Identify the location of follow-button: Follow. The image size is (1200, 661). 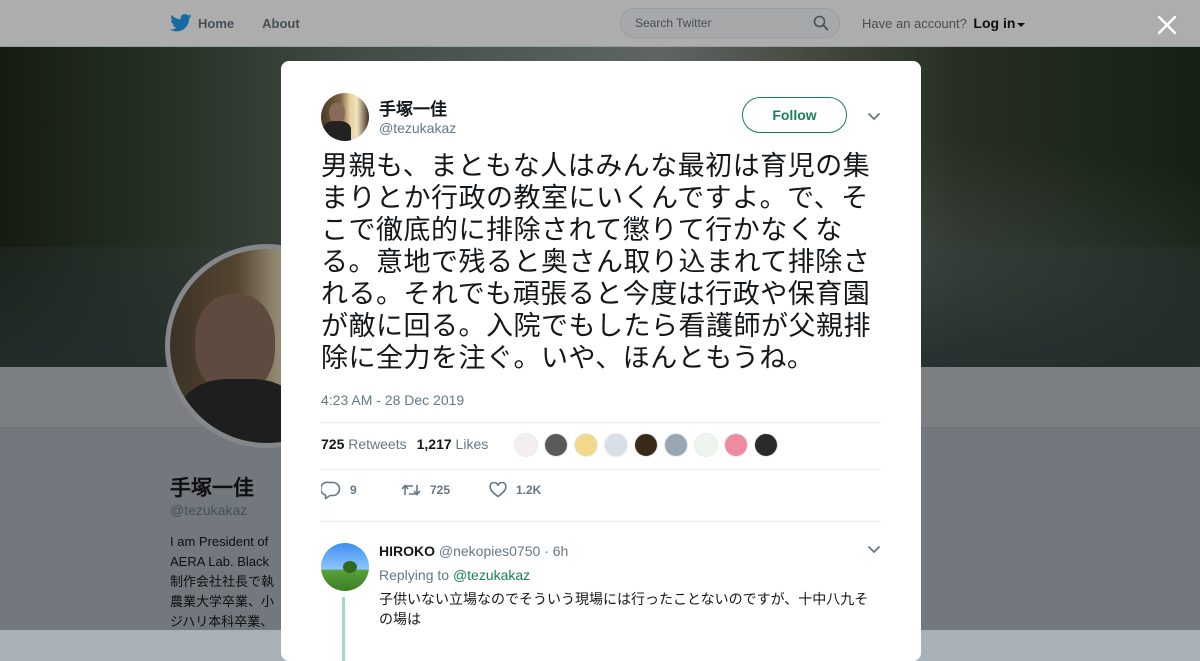
(794, 115).